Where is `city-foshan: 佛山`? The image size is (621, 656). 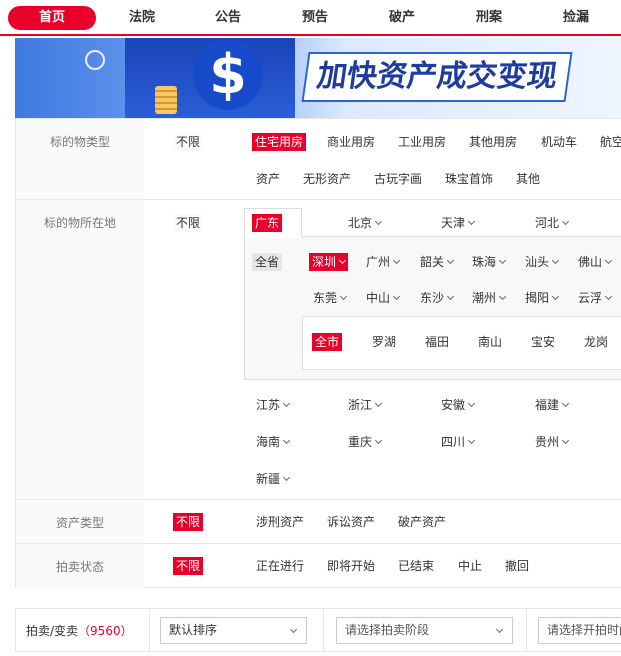
city-foshan: 佛山 is located at coordinates (595, 262).